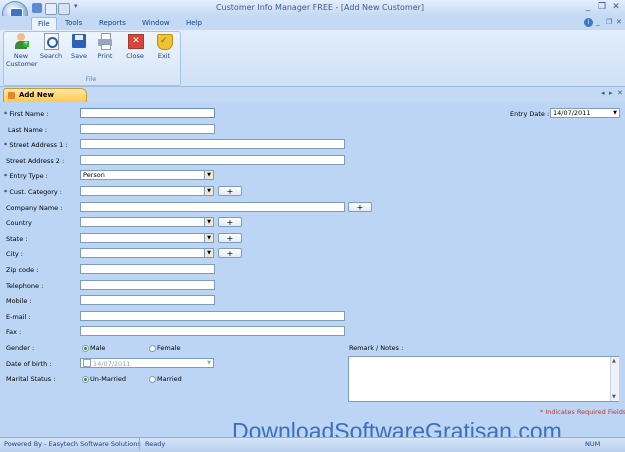  I want to click on street1-input, so click(212, 144).